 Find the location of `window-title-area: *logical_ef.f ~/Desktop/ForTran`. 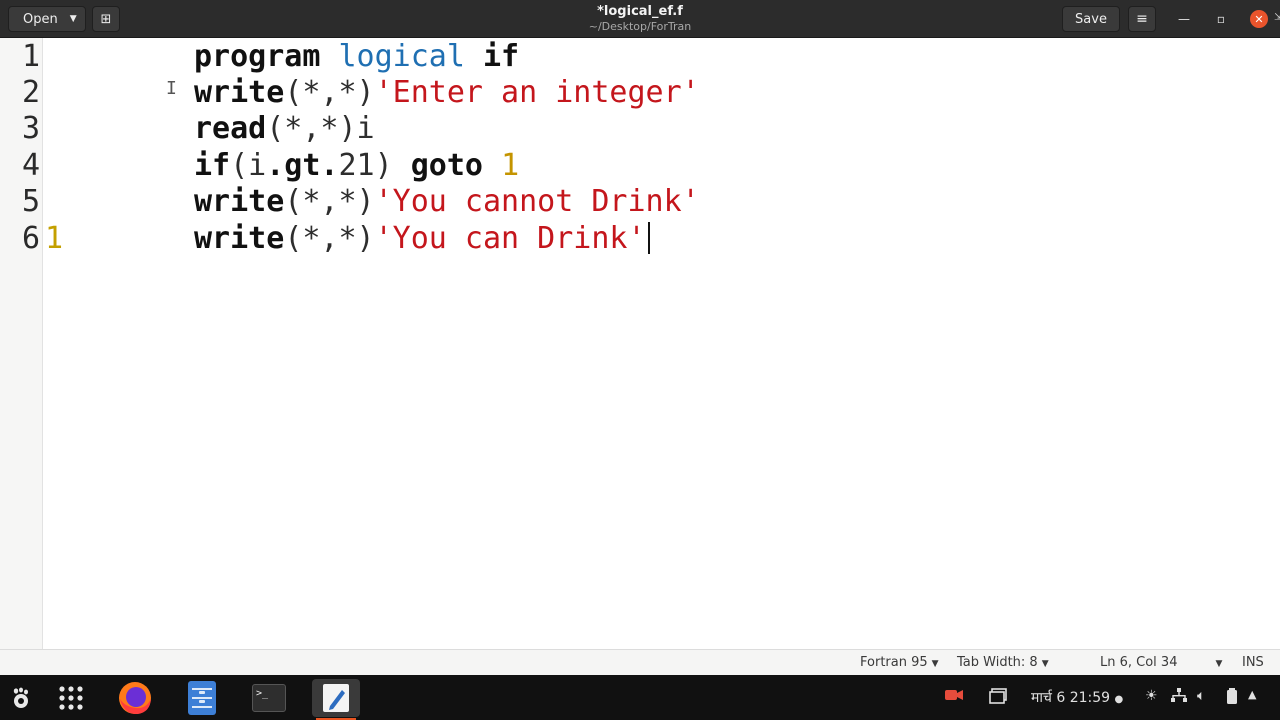

window-title-area: *logical_ef.f ~/Desktop/ForTran is located at coordinates (640, 18).